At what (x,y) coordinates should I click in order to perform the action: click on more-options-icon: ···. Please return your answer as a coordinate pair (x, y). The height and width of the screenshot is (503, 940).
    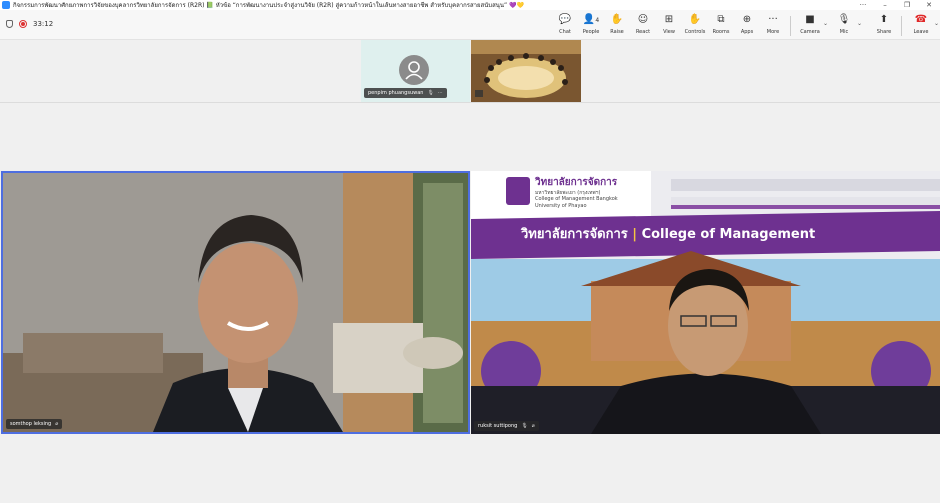
    Looking at the image, I should click on (440, 93).